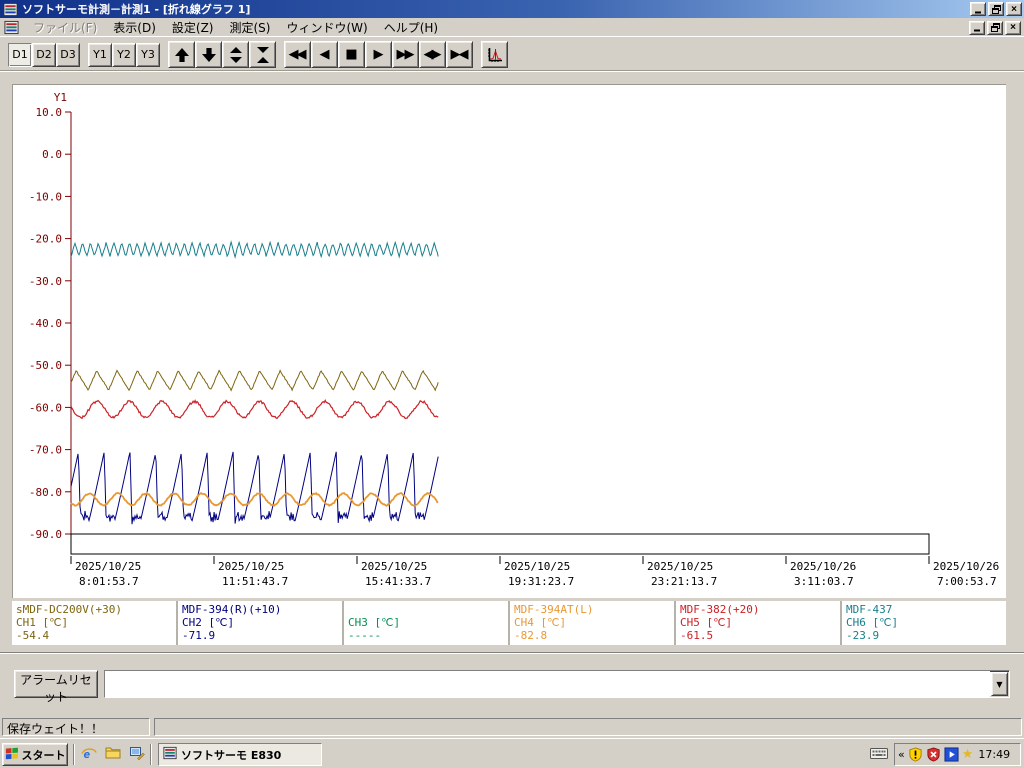  I want to click on mdi-close-button: ×, so click(1013, 27).